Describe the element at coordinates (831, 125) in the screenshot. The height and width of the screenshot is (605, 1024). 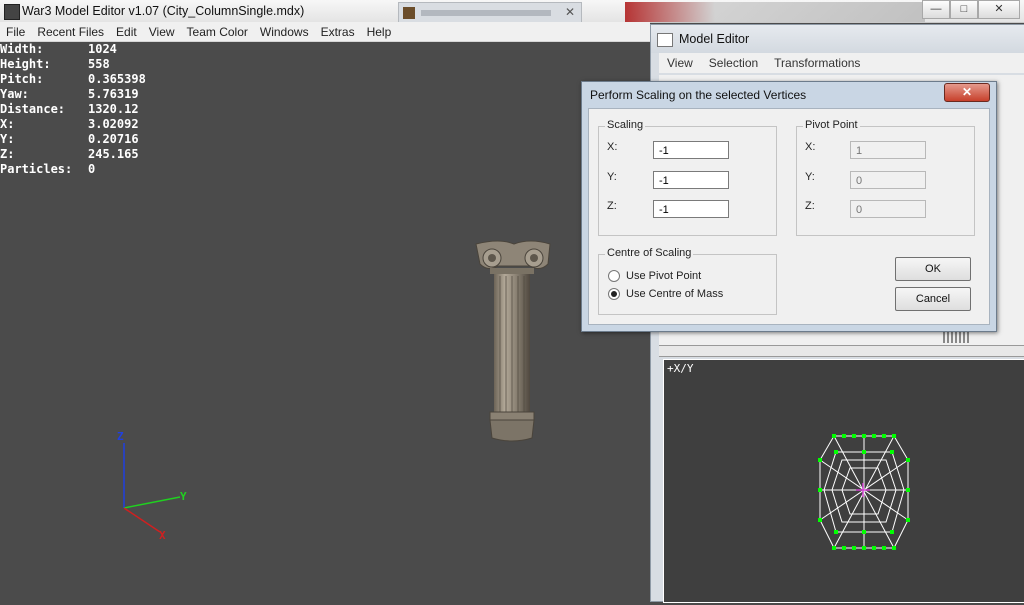
I see `pivot-point-group-label: Pivot Point` at that location.